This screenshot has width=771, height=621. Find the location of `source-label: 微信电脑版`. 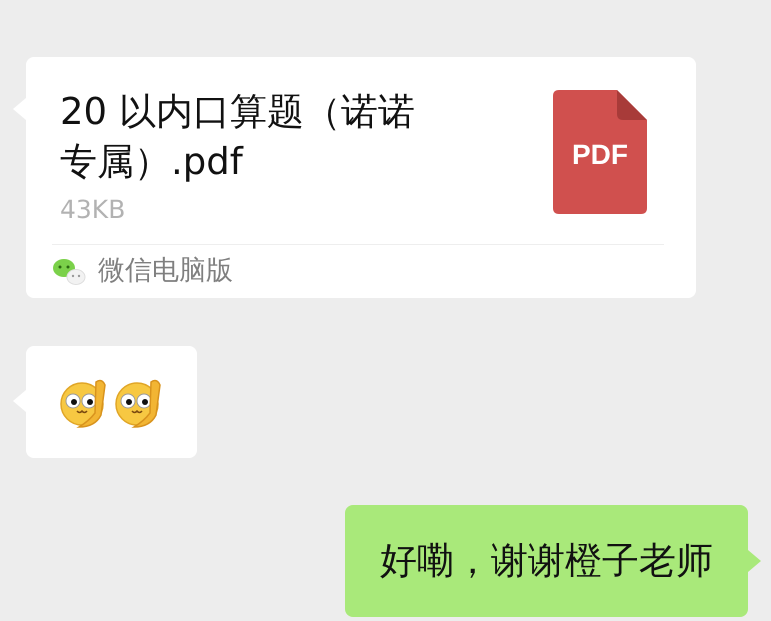

source-label: 微信电脑版 is located at coordinates (165, 271).